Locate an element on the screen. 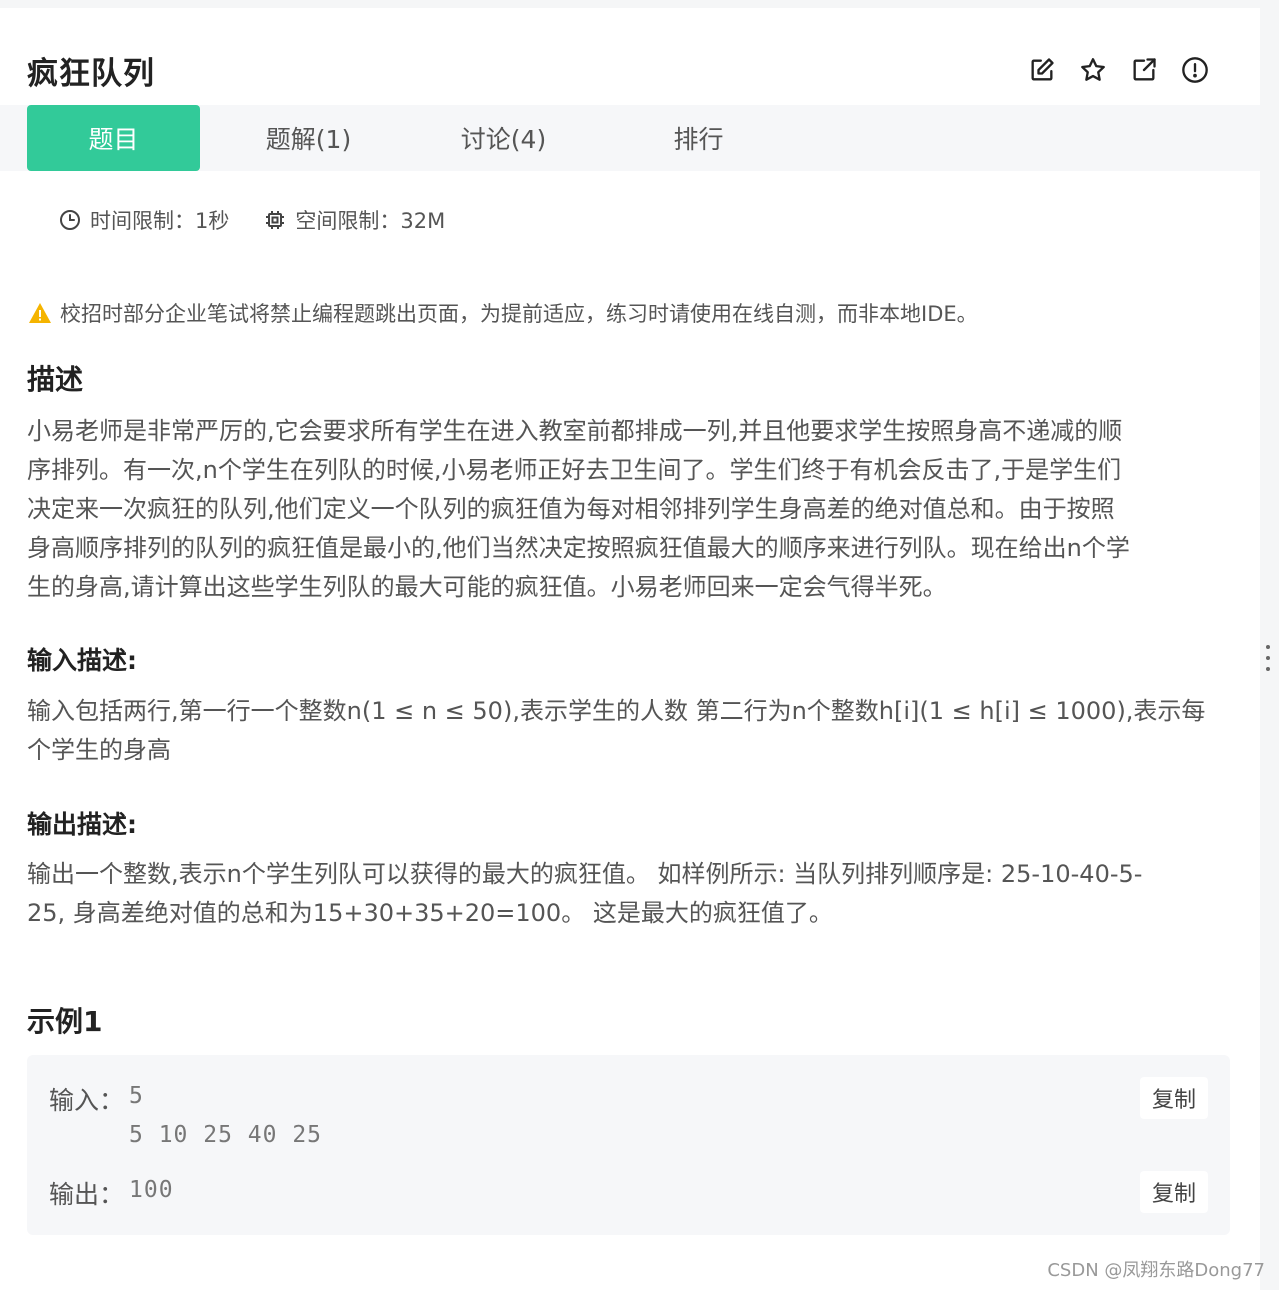  input-desc-line: 个学生的身高 is located at coordinates (99, 750).